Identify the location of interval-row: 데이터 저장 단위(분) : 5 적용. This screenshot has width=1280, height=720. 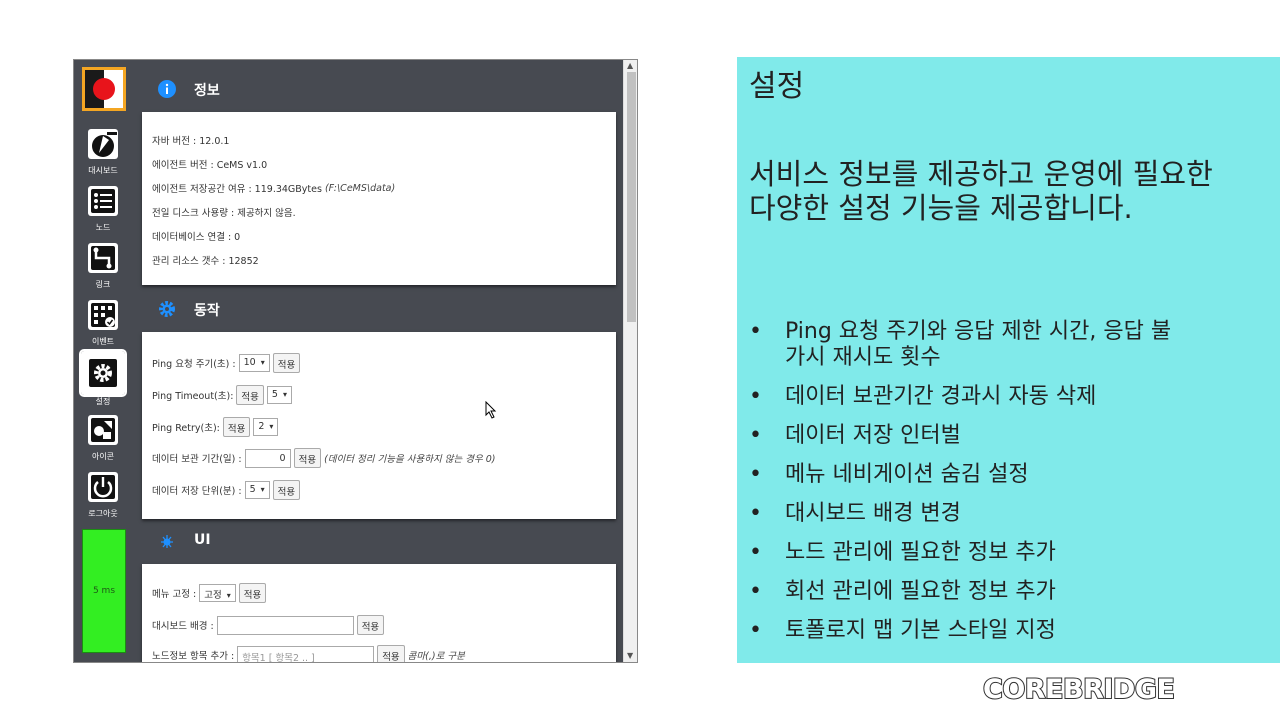
(226, 490).